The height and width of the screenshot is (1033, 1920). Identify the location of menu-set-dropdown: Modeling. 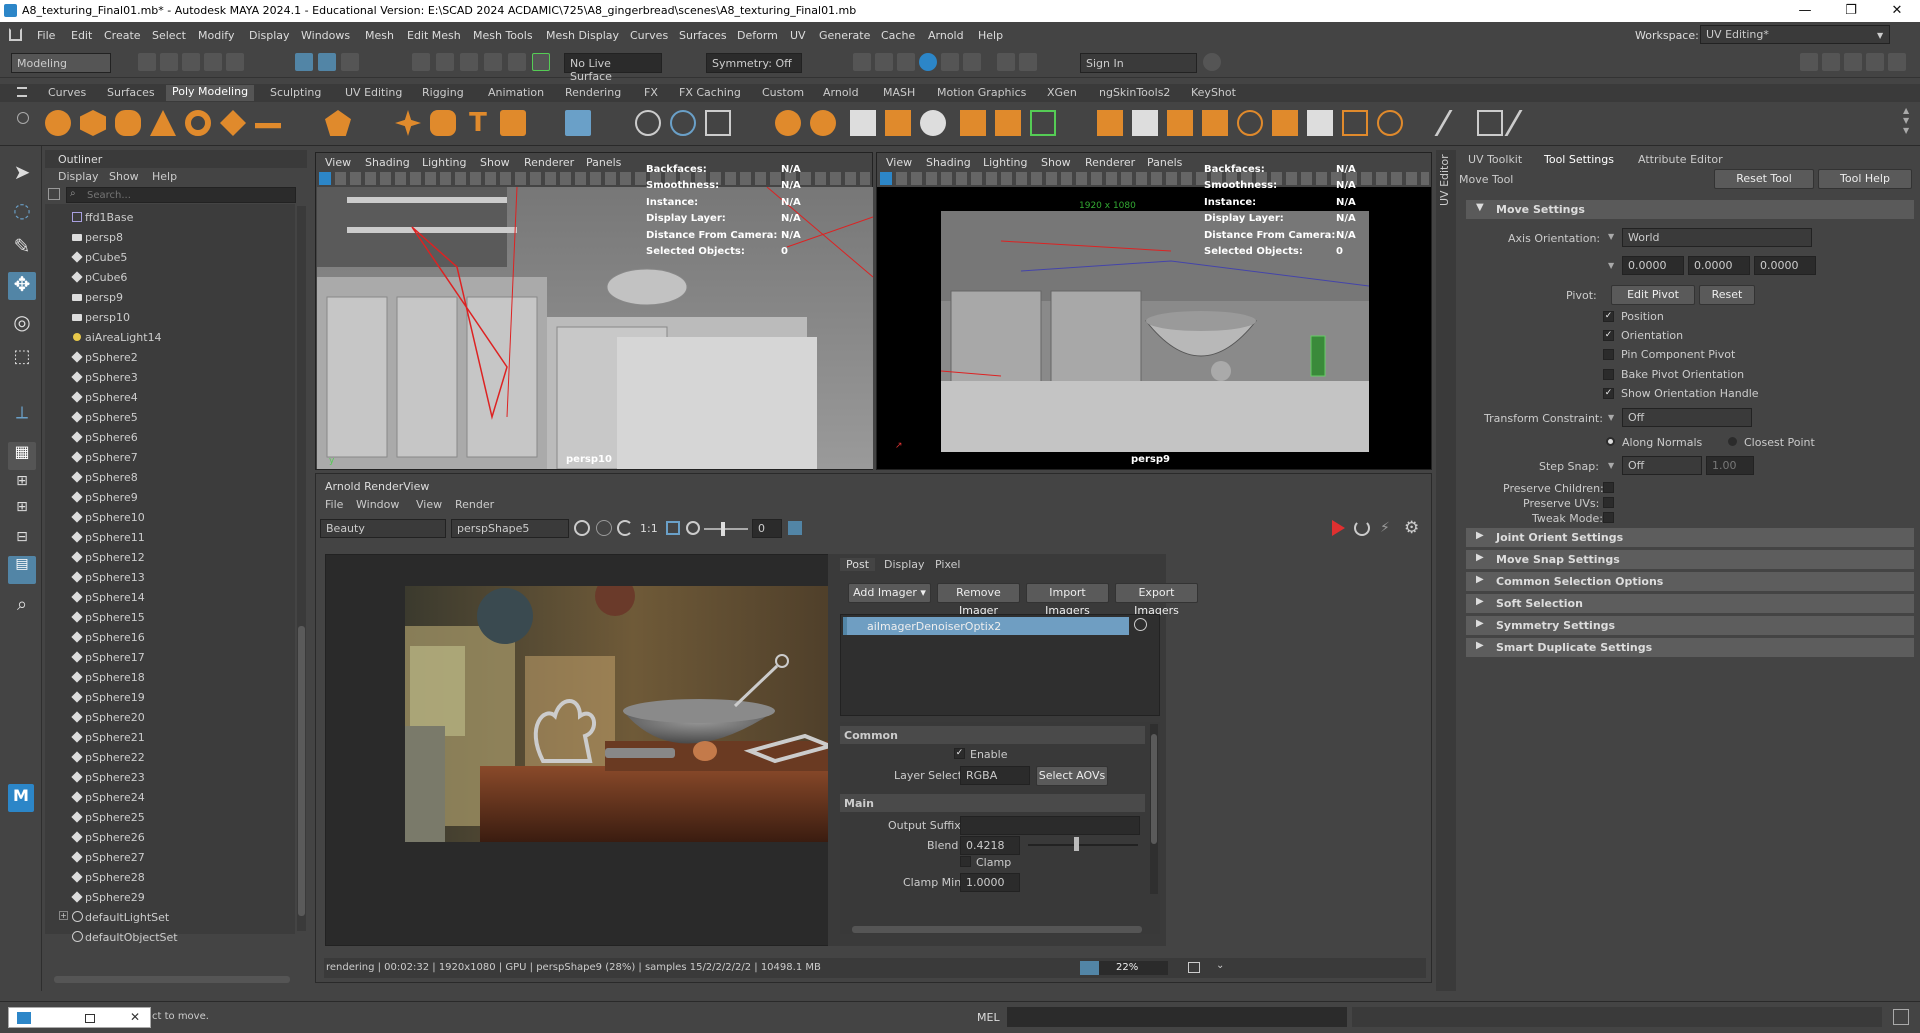
(61, 63).